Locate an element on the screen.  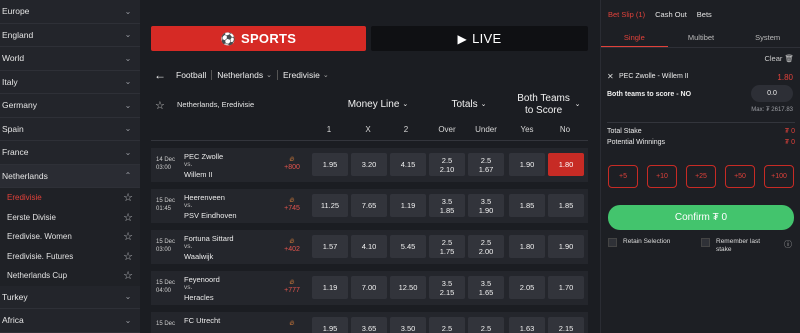
mode-system: System is located at coordinates (767, 38).